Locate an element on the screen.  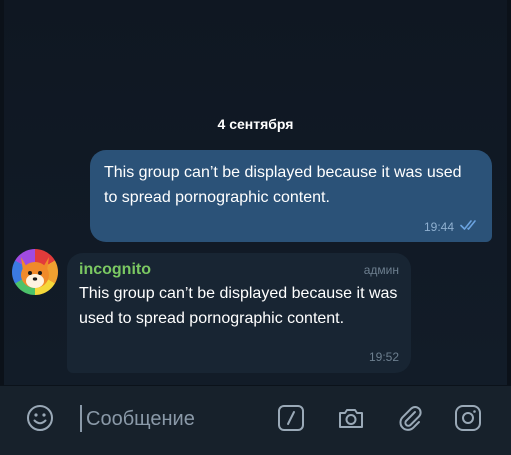
message-input is located at coordinates (176, 419).